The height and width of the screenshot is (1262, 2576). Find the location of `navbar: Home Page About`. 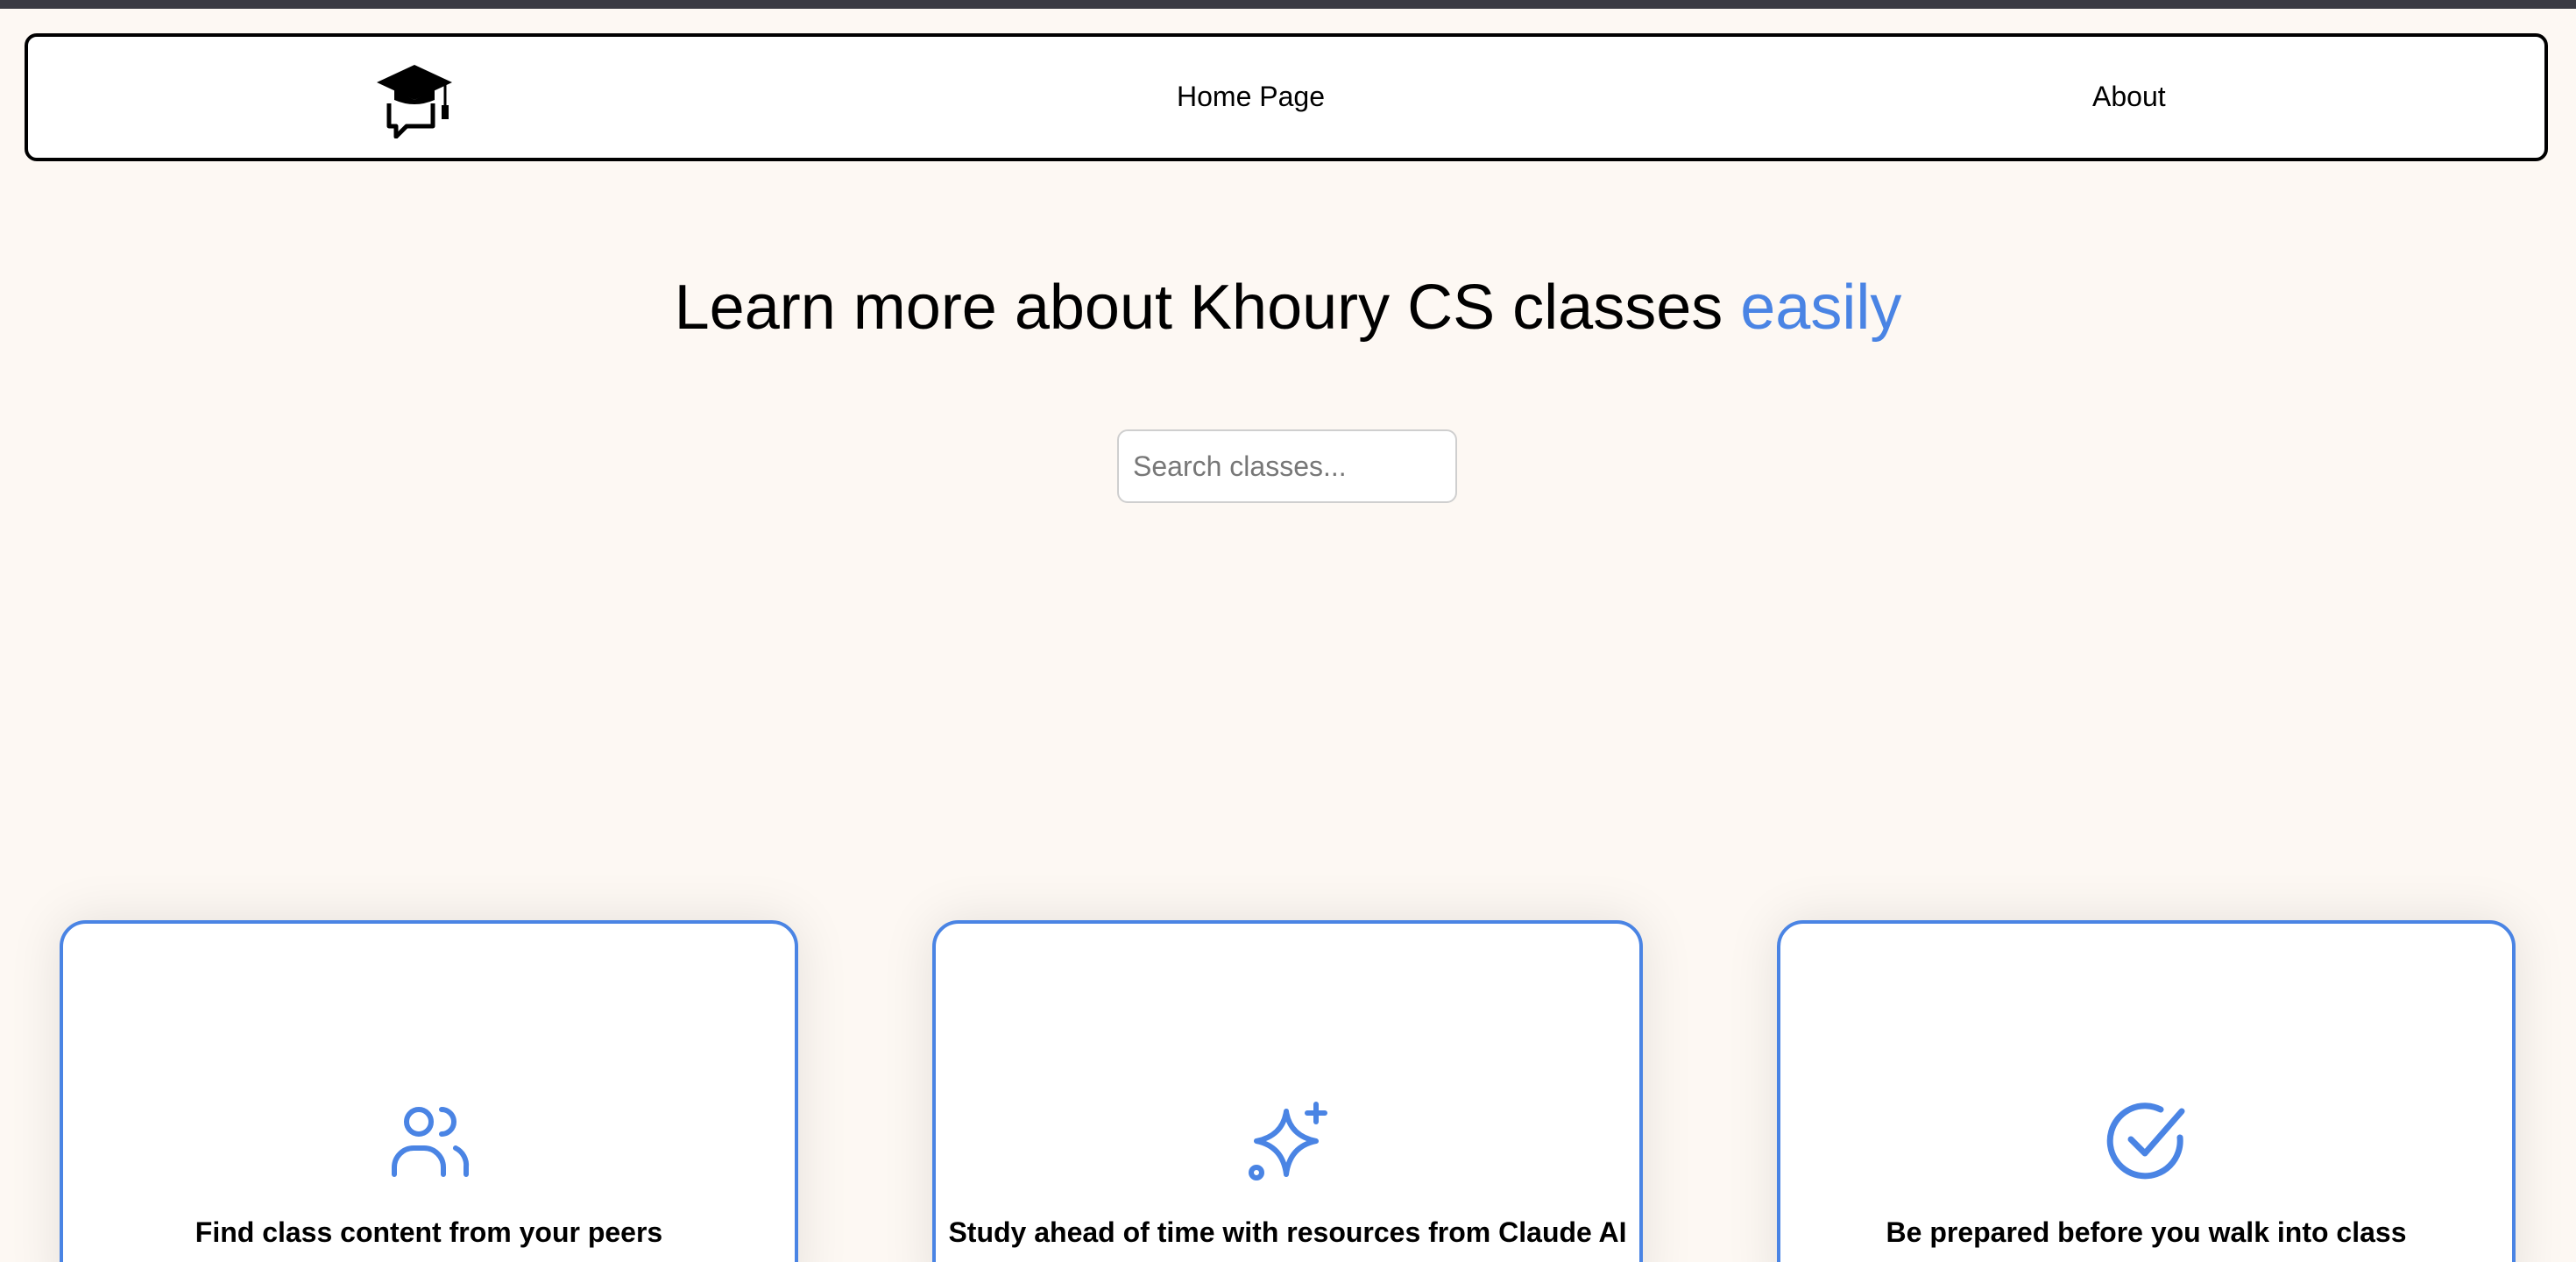

navbar: Home Page About is located at coordinates (1286, 97).